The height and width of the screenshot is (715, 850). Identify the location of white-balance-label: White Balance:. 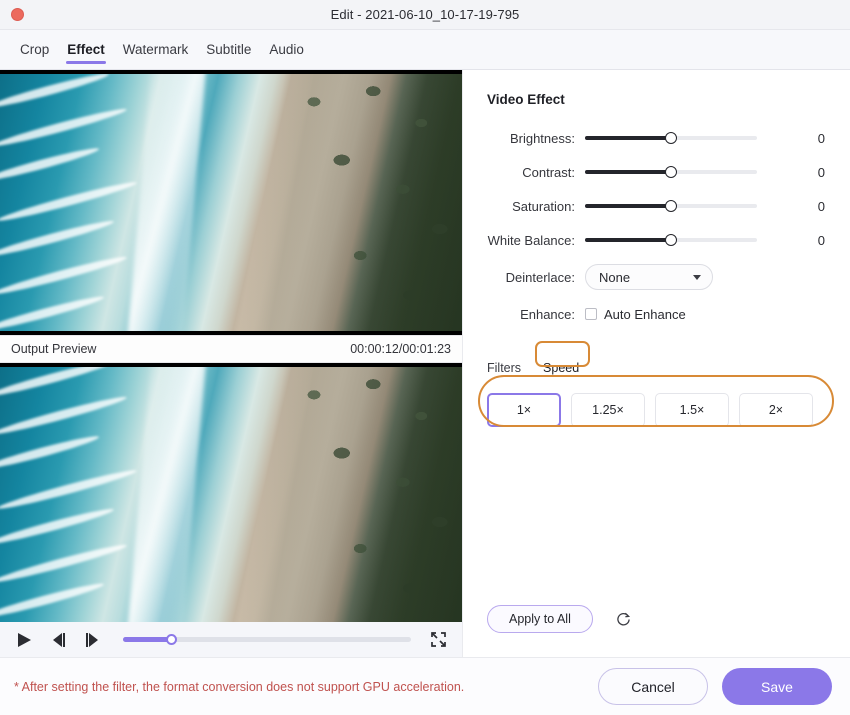
(531, 240).